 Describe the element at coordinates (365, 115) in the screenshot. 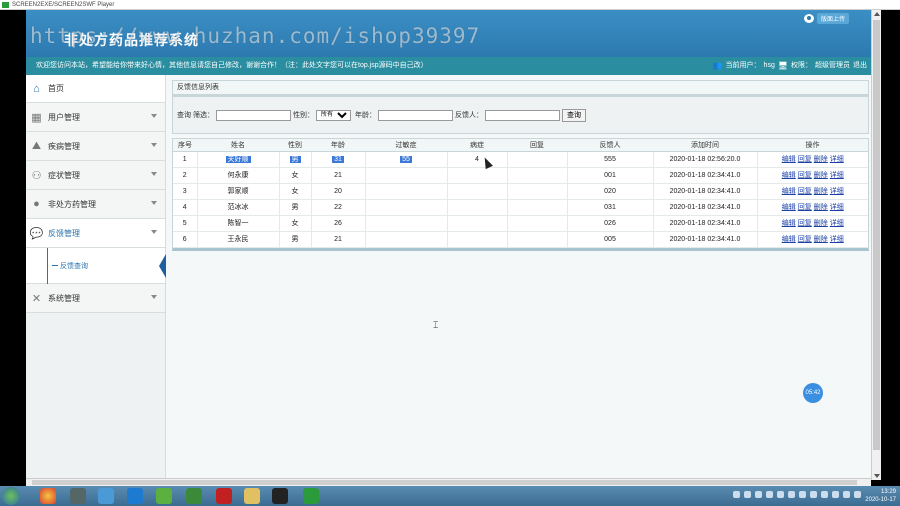

I see `age-label: 年龄：` at that location.